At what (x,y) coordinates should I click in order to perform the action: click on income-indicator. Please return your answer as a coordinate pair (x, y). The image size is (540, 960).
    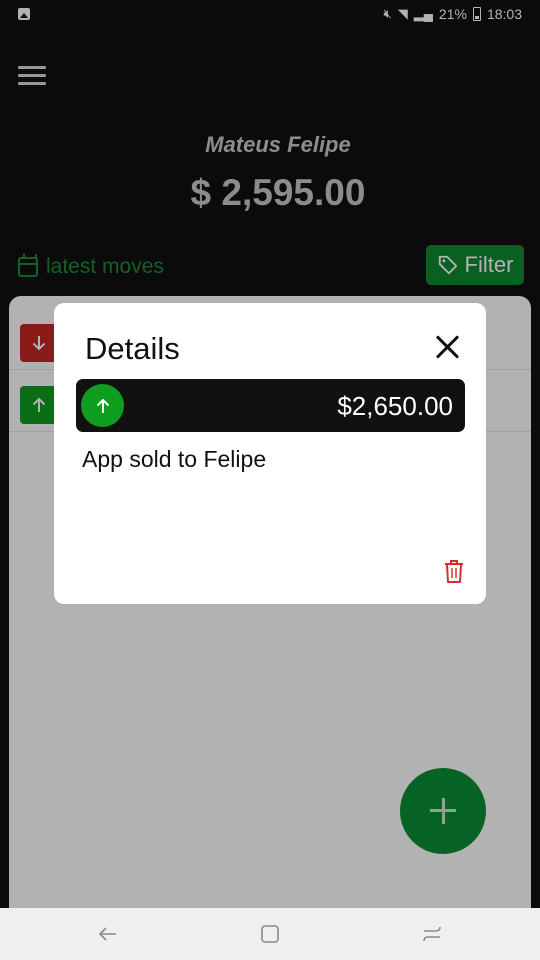
    Looking at the image, I should click on (102, 405).